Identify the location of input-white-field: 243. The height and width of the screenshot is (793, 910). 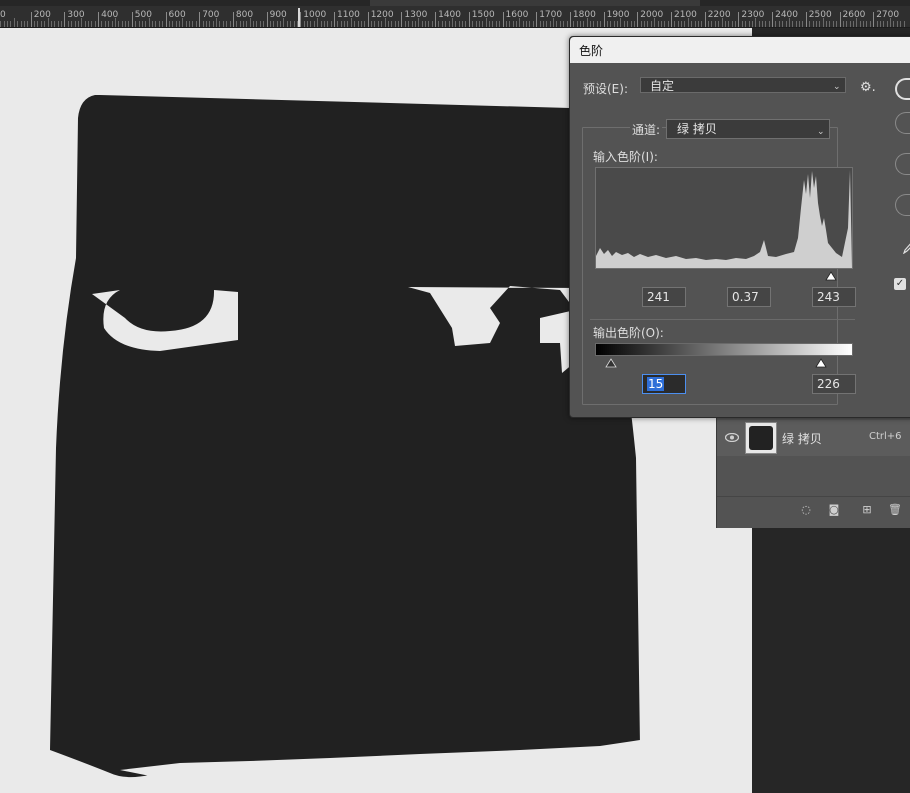
(834, 297).